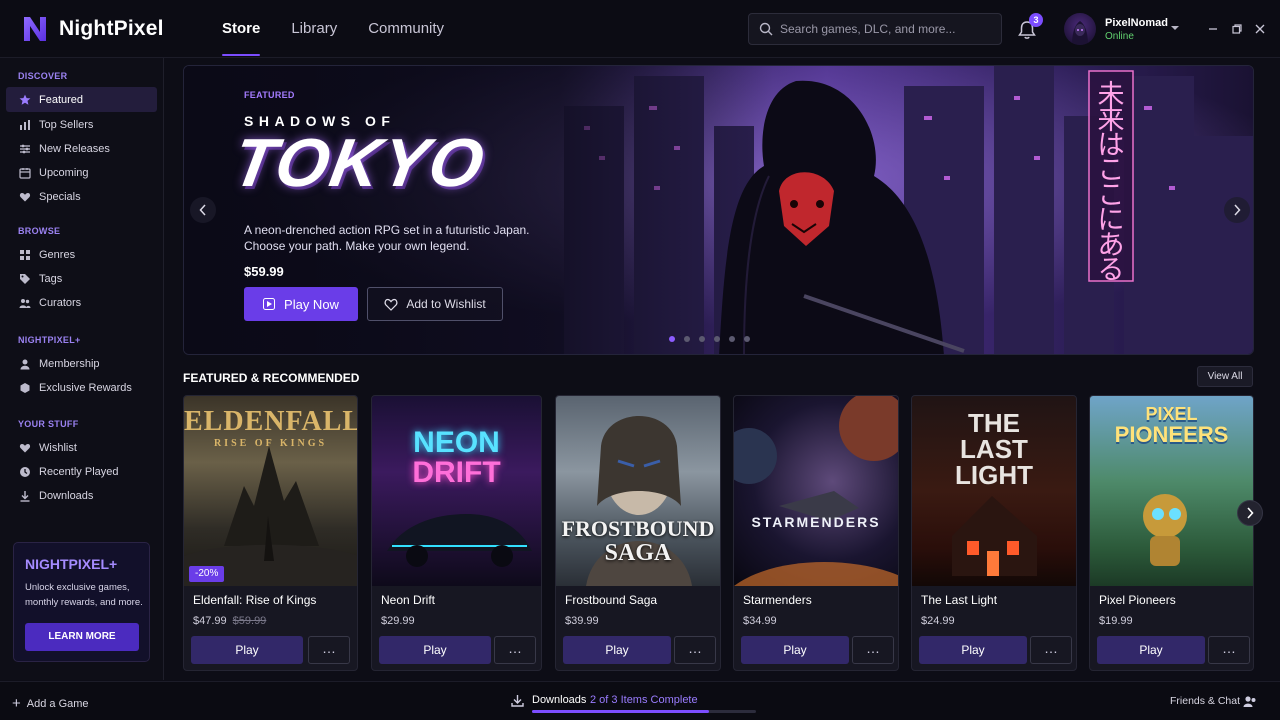 This screenshot has height=720, width=1280. Describe the element at coordinates (79, 471) in the screenshot. I see `sidebar-item-label: Recently Played` at that location.